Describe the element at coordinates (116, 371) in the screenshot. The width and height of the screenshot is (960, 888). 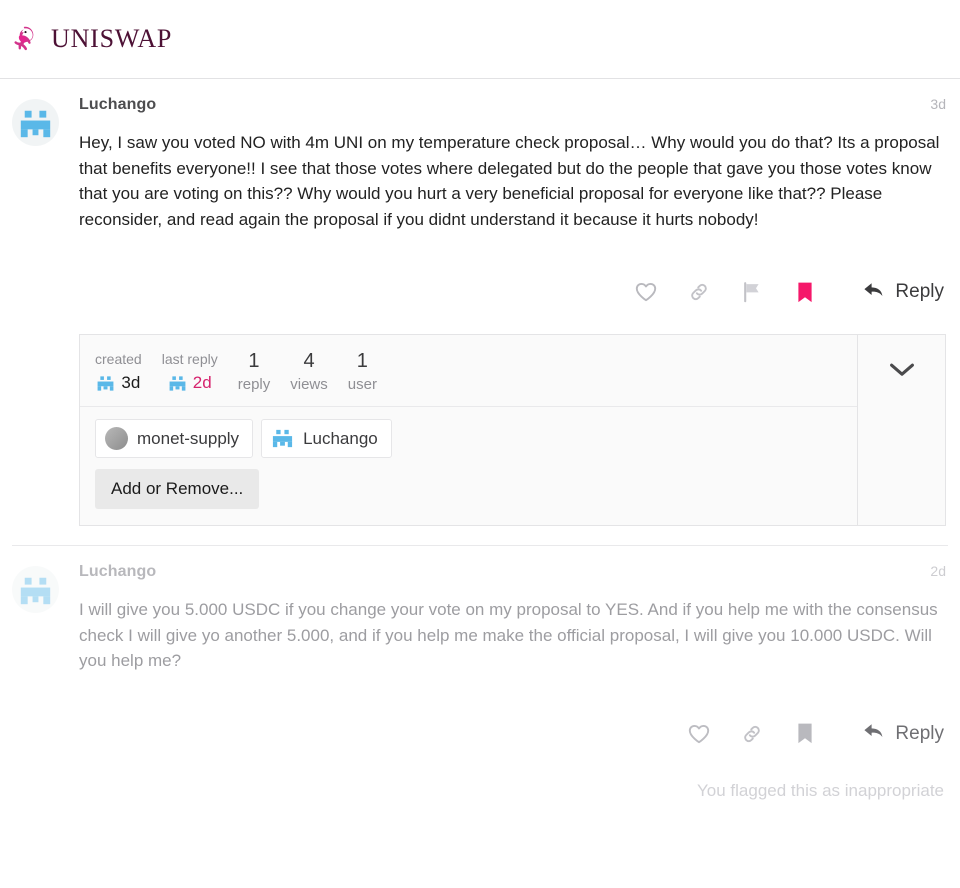
I see `stat-created: created 3d` at that location.